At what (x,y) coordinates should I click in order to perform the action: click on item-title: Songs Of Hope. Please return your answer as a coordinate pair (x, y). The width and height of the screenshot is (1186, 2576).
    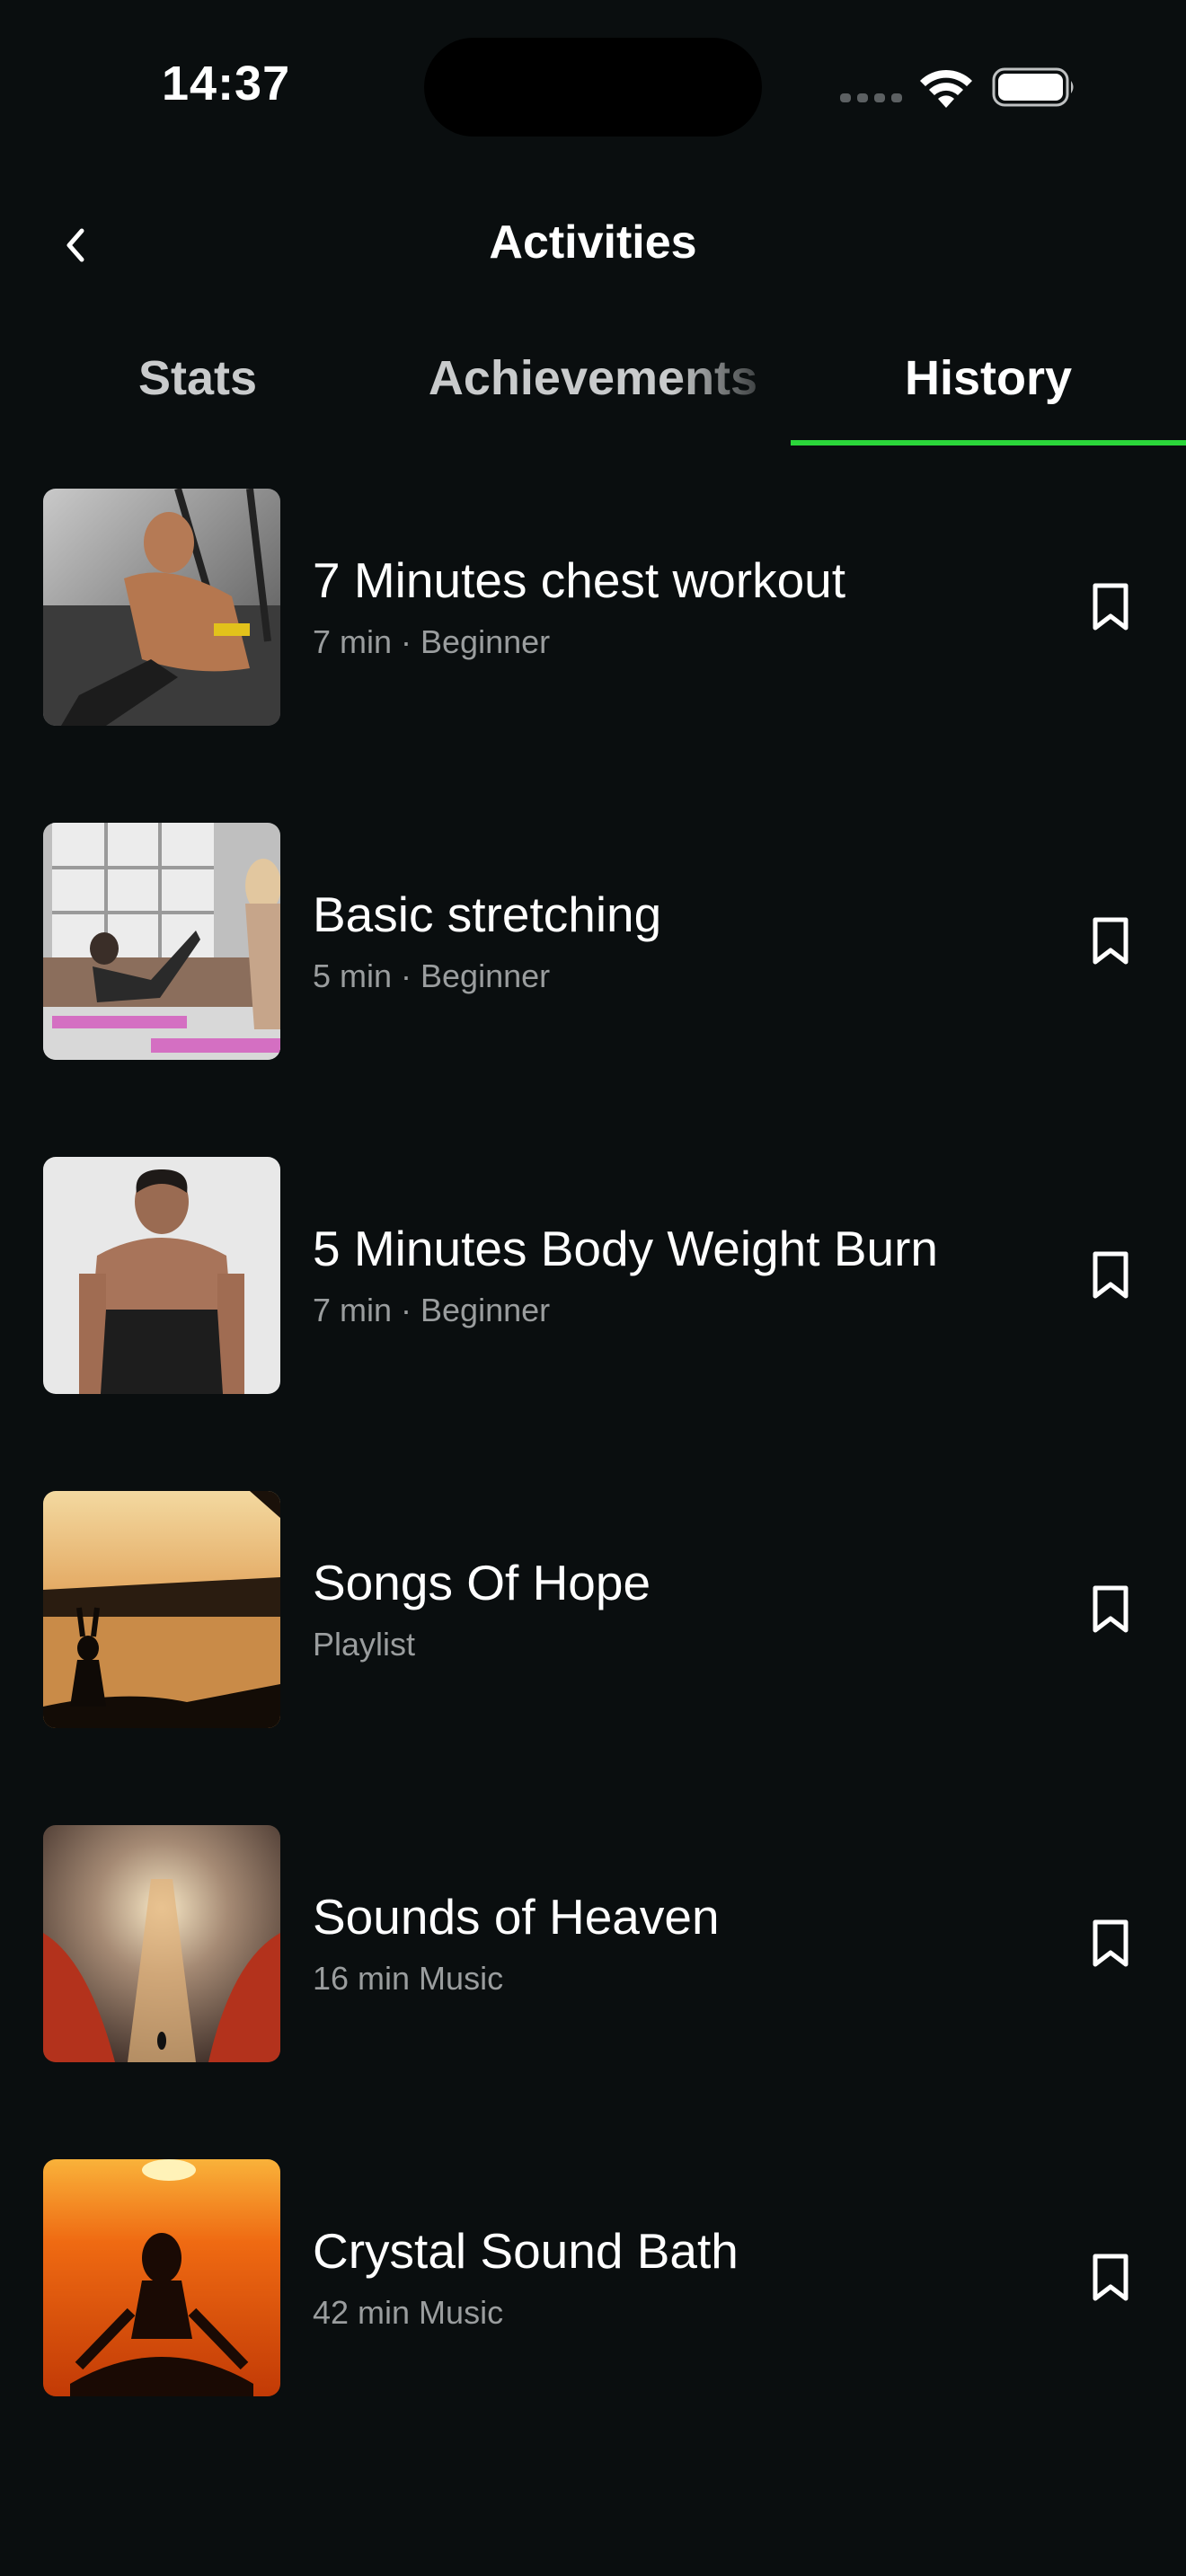
    Looking at the image, I should click on (482, 1582).